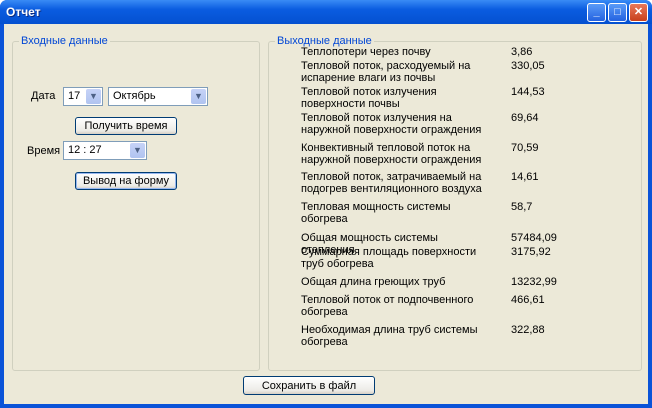 The width and height of the screenshot is (652, 408). Describe the element at coordinates (389, 336) in the screenshot. I see `output-row-label: Необходимая длина труб системы обогрева` at that location.